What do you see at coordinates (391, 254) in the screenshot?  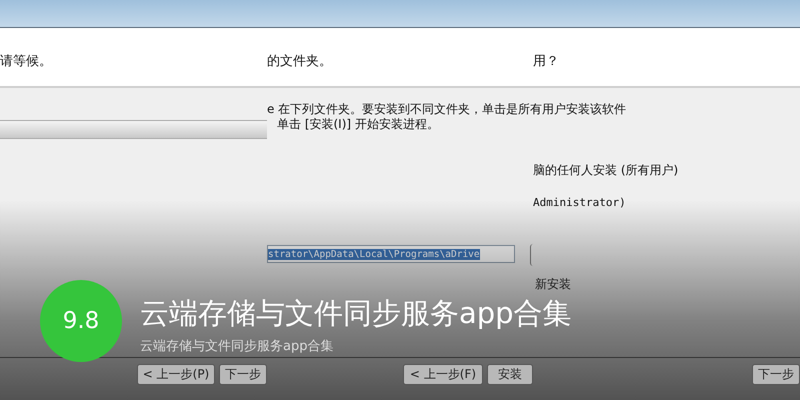 I see `path-field: strator\AppData\Local\Programs\aDrive` at bounding box center [391, 254].